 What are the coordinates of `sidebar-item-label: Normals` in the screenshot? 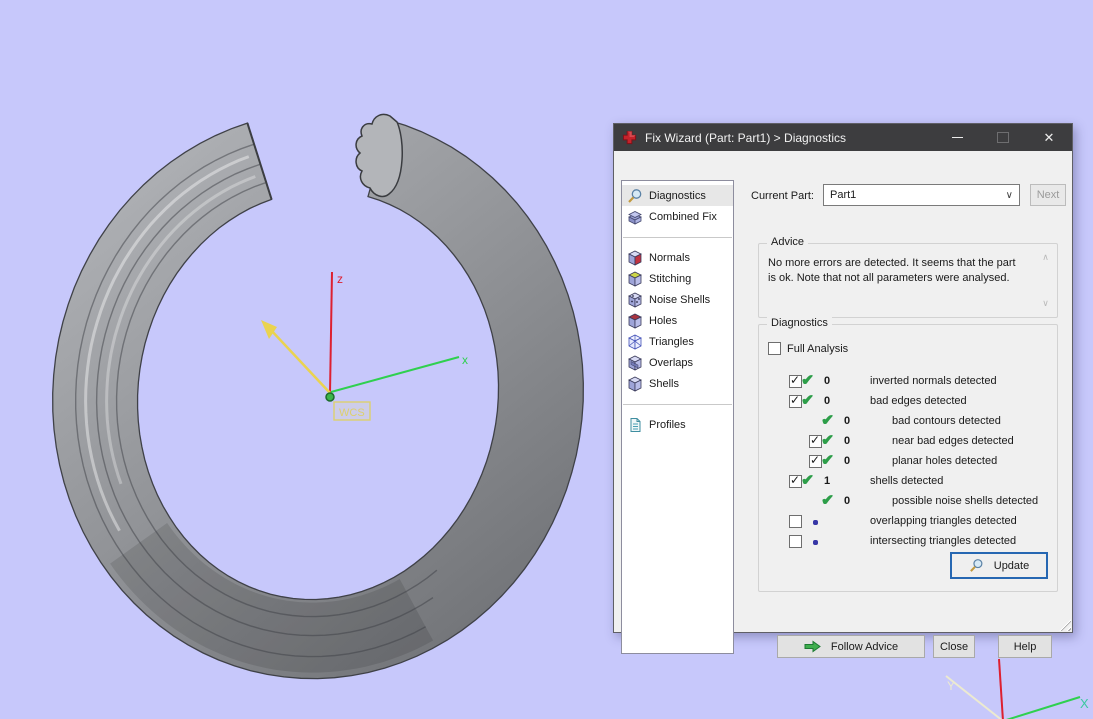 It's located at (669, 257).